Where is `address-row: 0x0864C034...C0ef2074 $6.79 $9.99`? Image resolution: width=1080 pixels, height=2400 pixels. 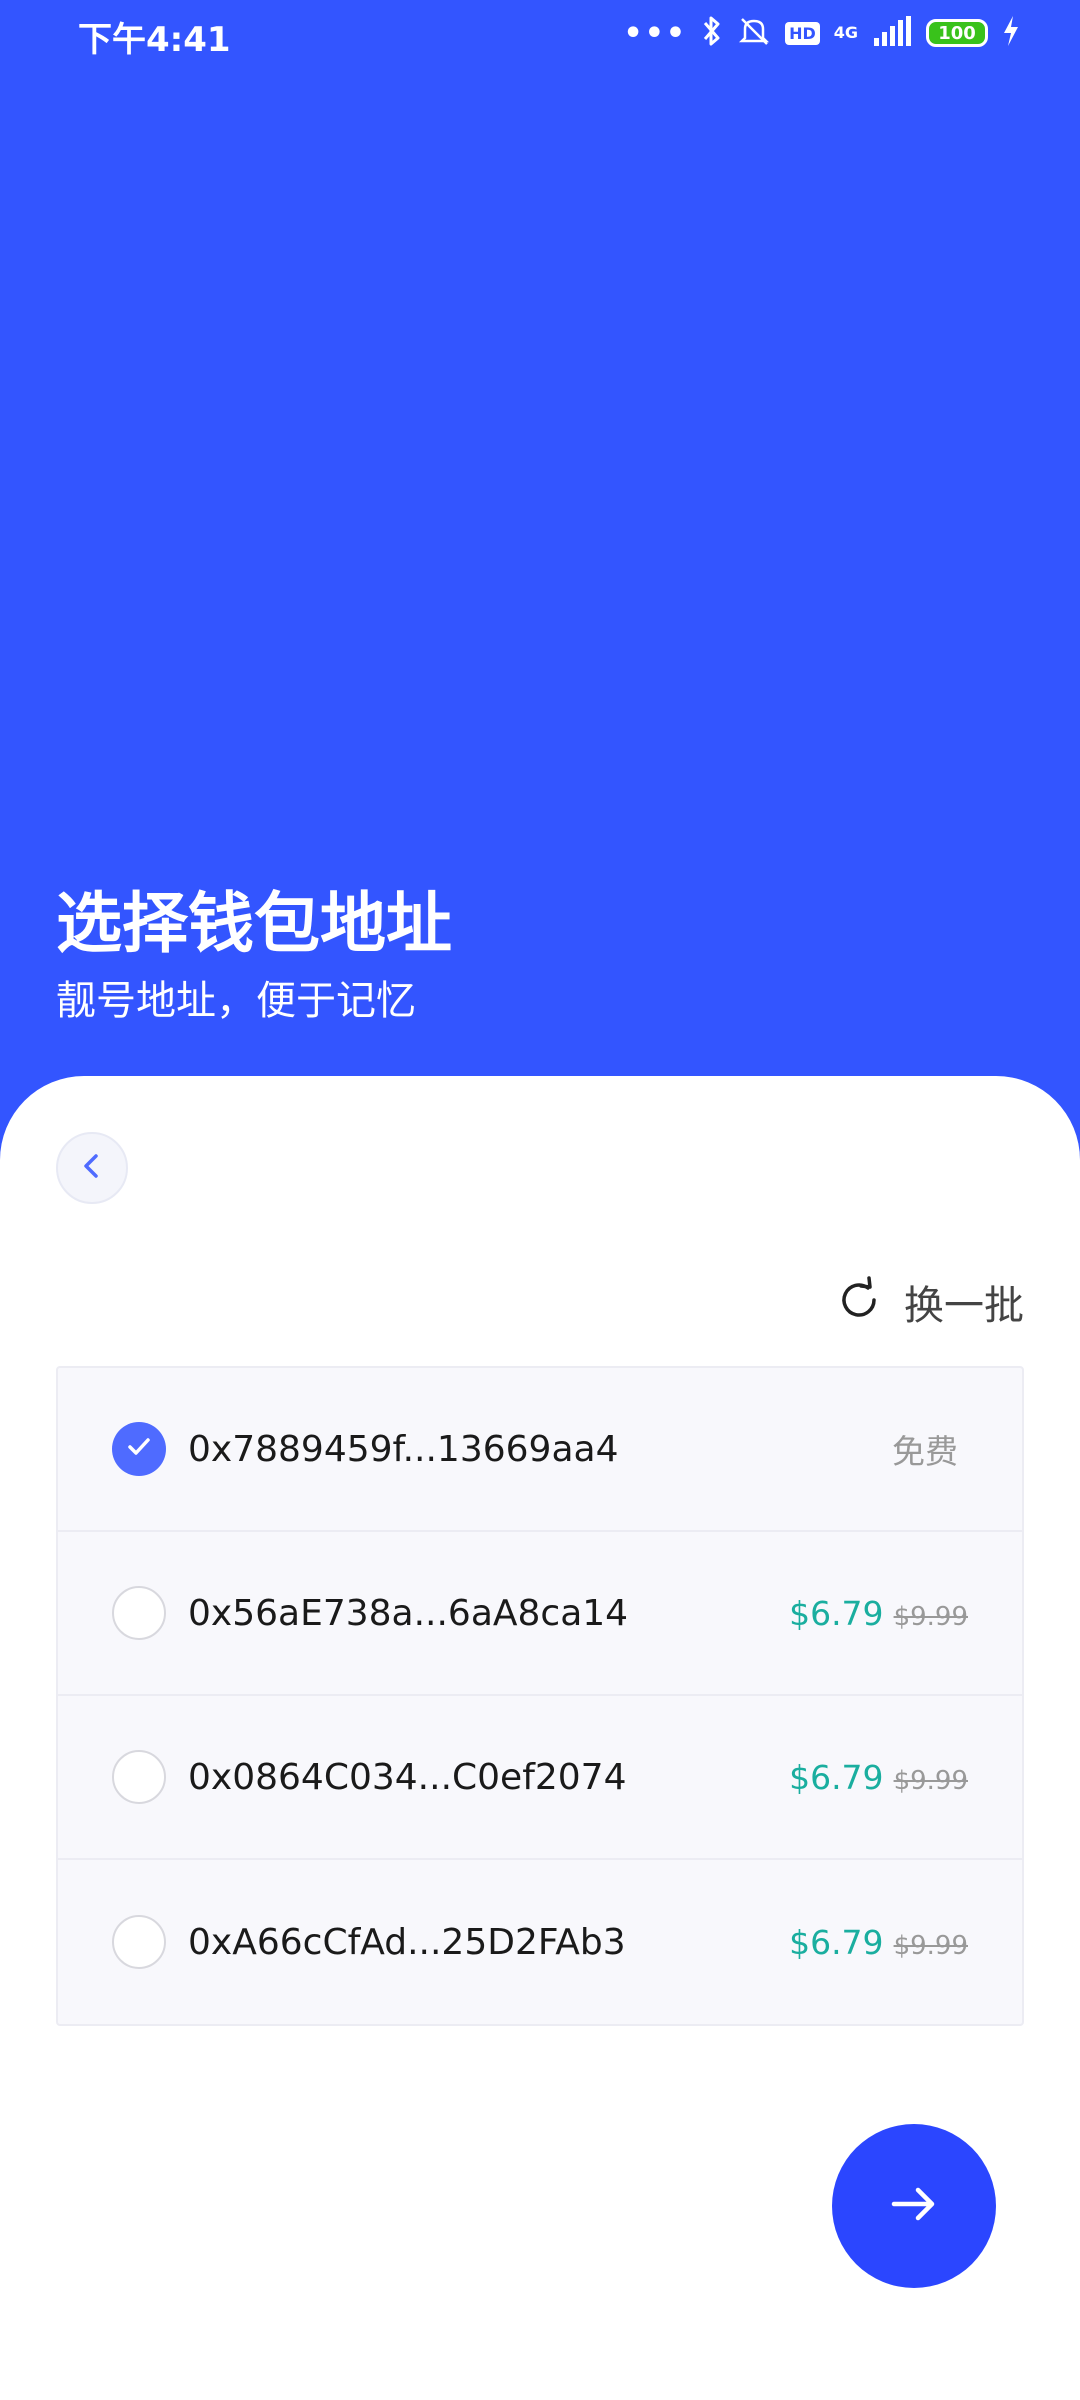
address-row: 0x0864C034...C0ef2074 $6.79 $9.99 is located at coordinates (540, 1778).